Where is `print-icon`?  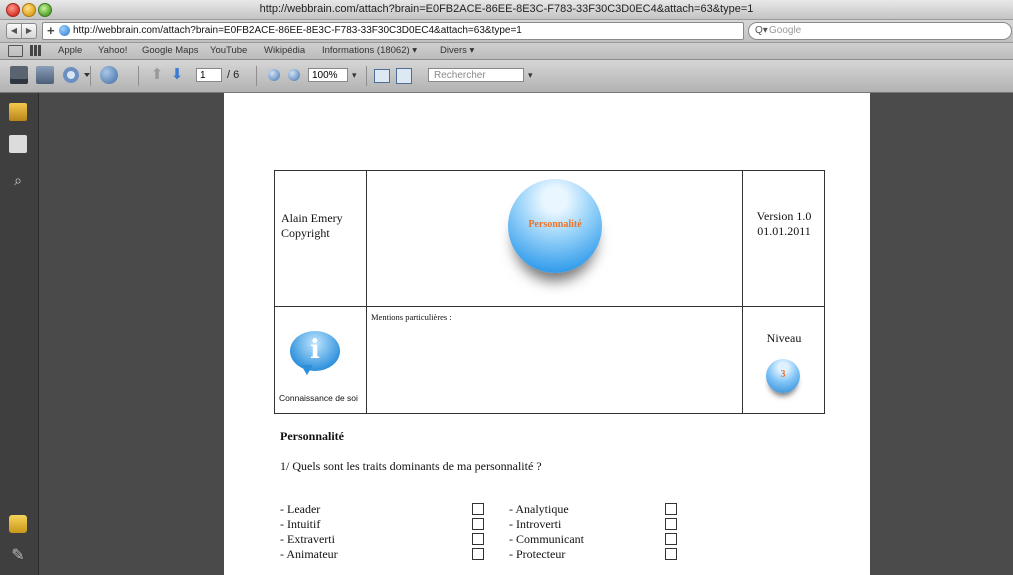
print-icon is located at coordinates (19, 75).